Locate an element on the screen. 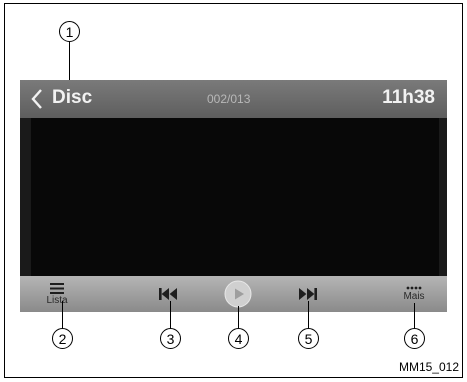 Image resolution: width=467 pixels, height=382 pixels. previous-track-button is located at coordinates (168, 294).